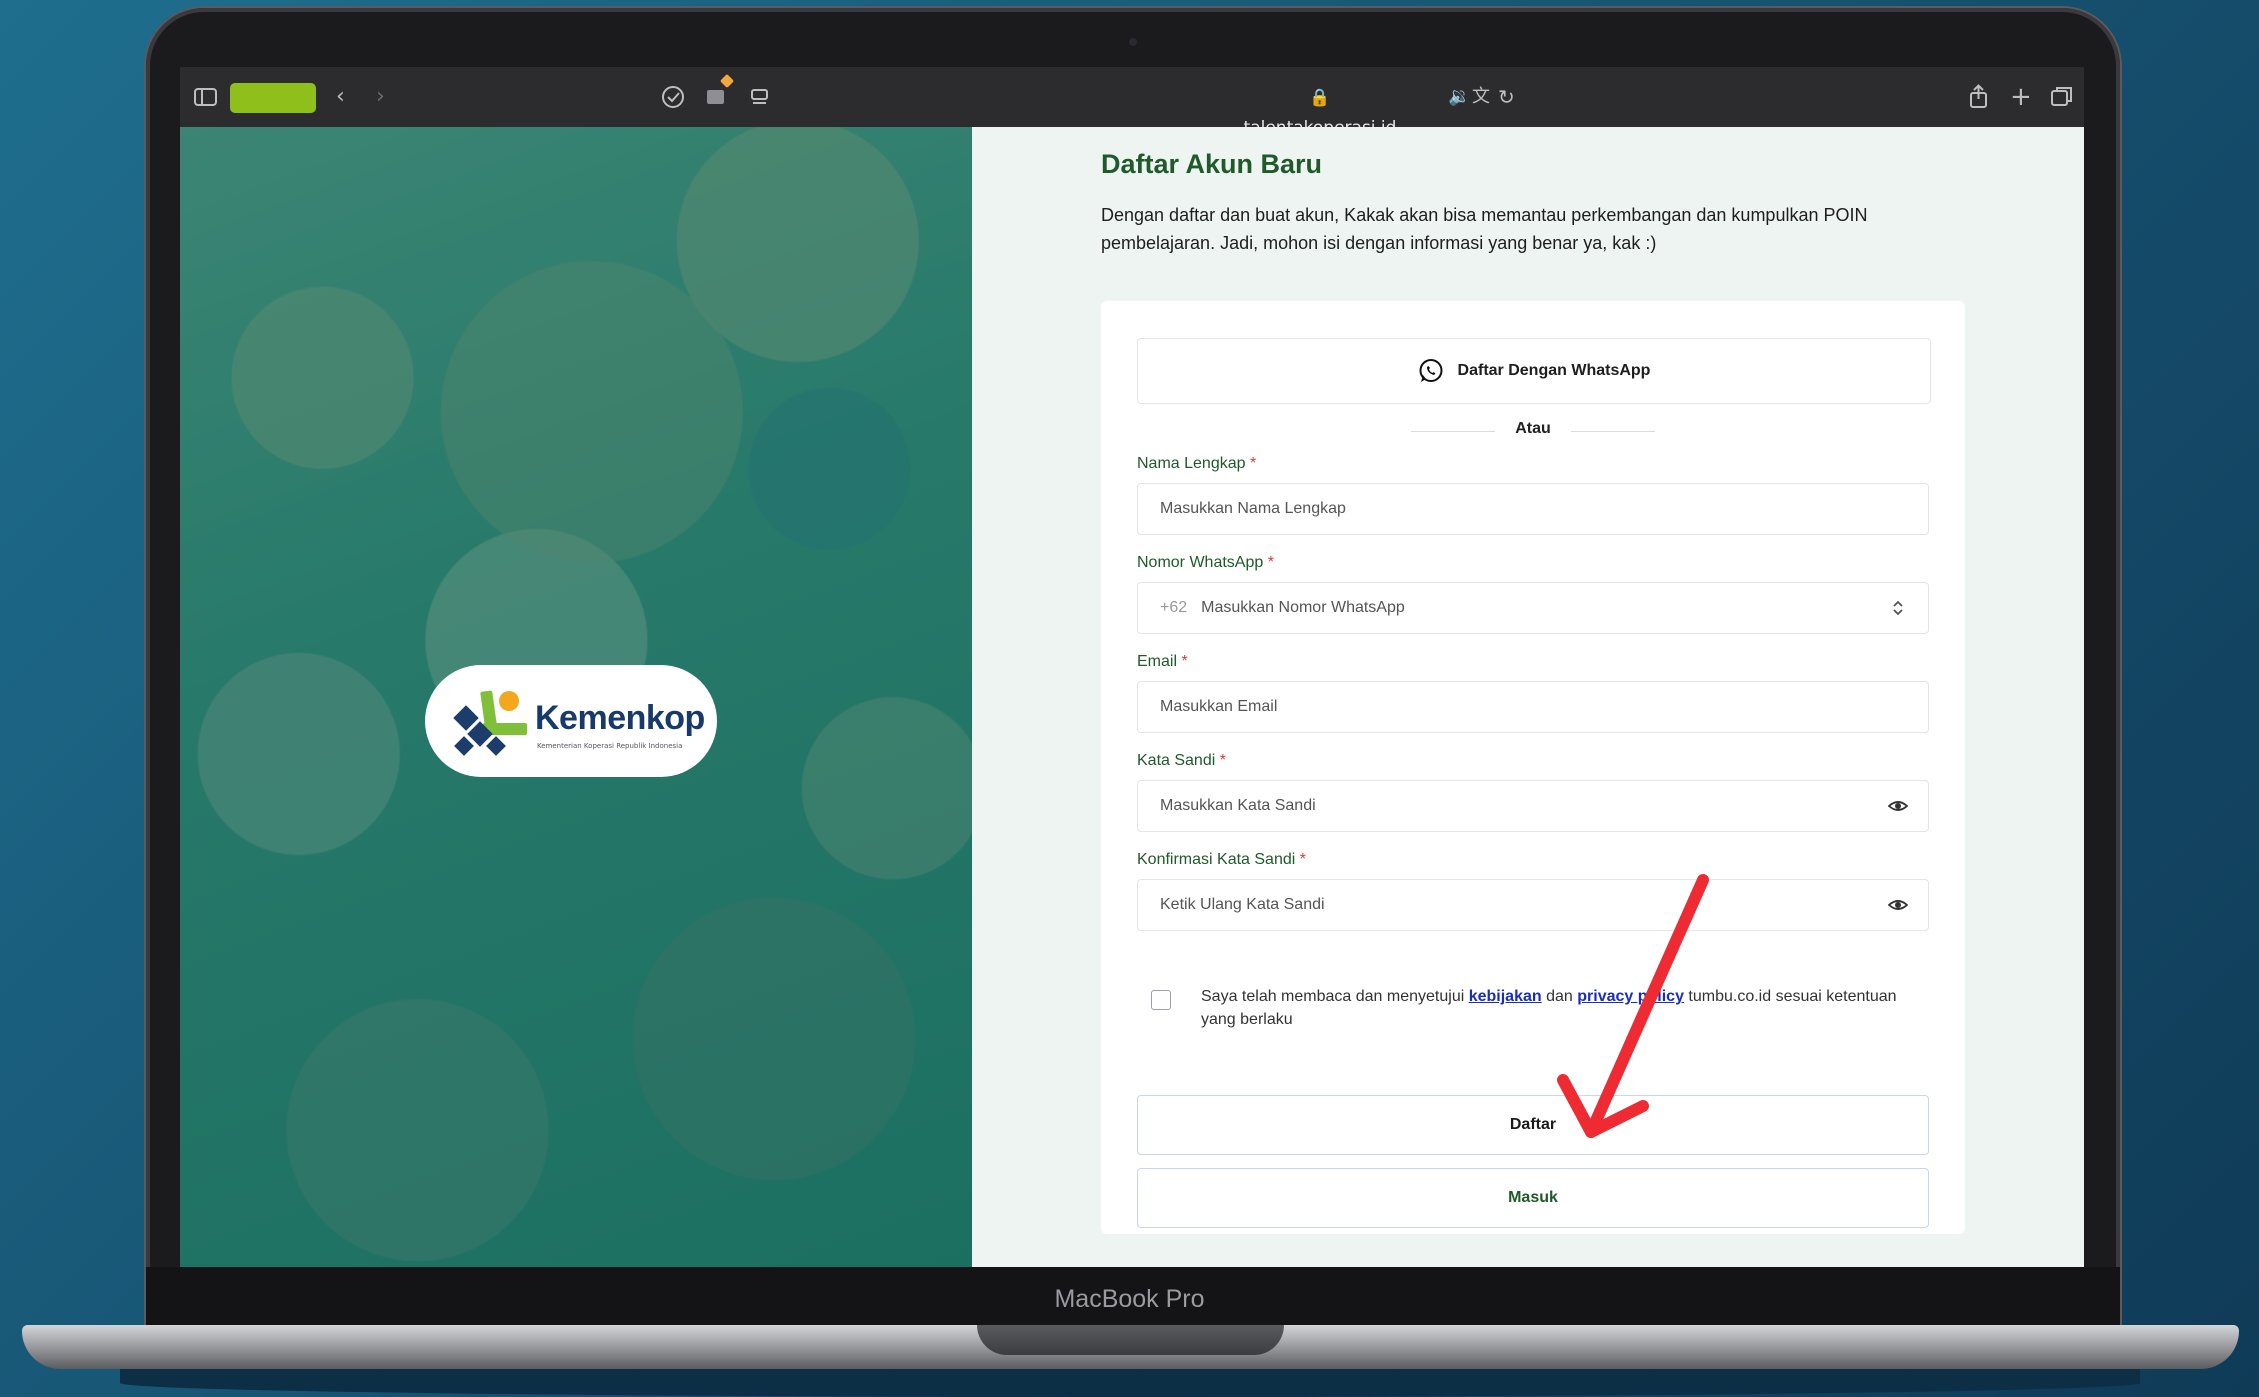 This screenshot has width=2259, height=1397. I want to click on annotation-arrow-icon, so click(1633, 1006).